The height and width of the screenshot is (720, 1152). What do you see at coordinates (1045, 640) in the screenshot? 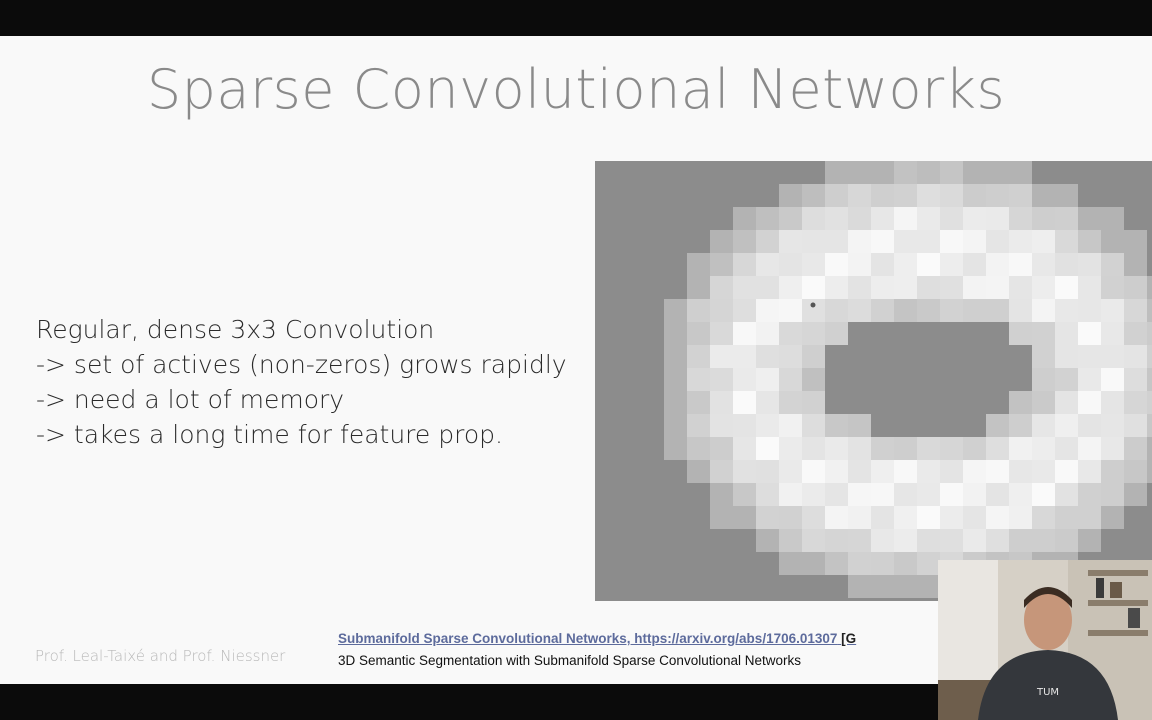
I see `presenter-webcam: TUM` at bounding box center [1045, 640].